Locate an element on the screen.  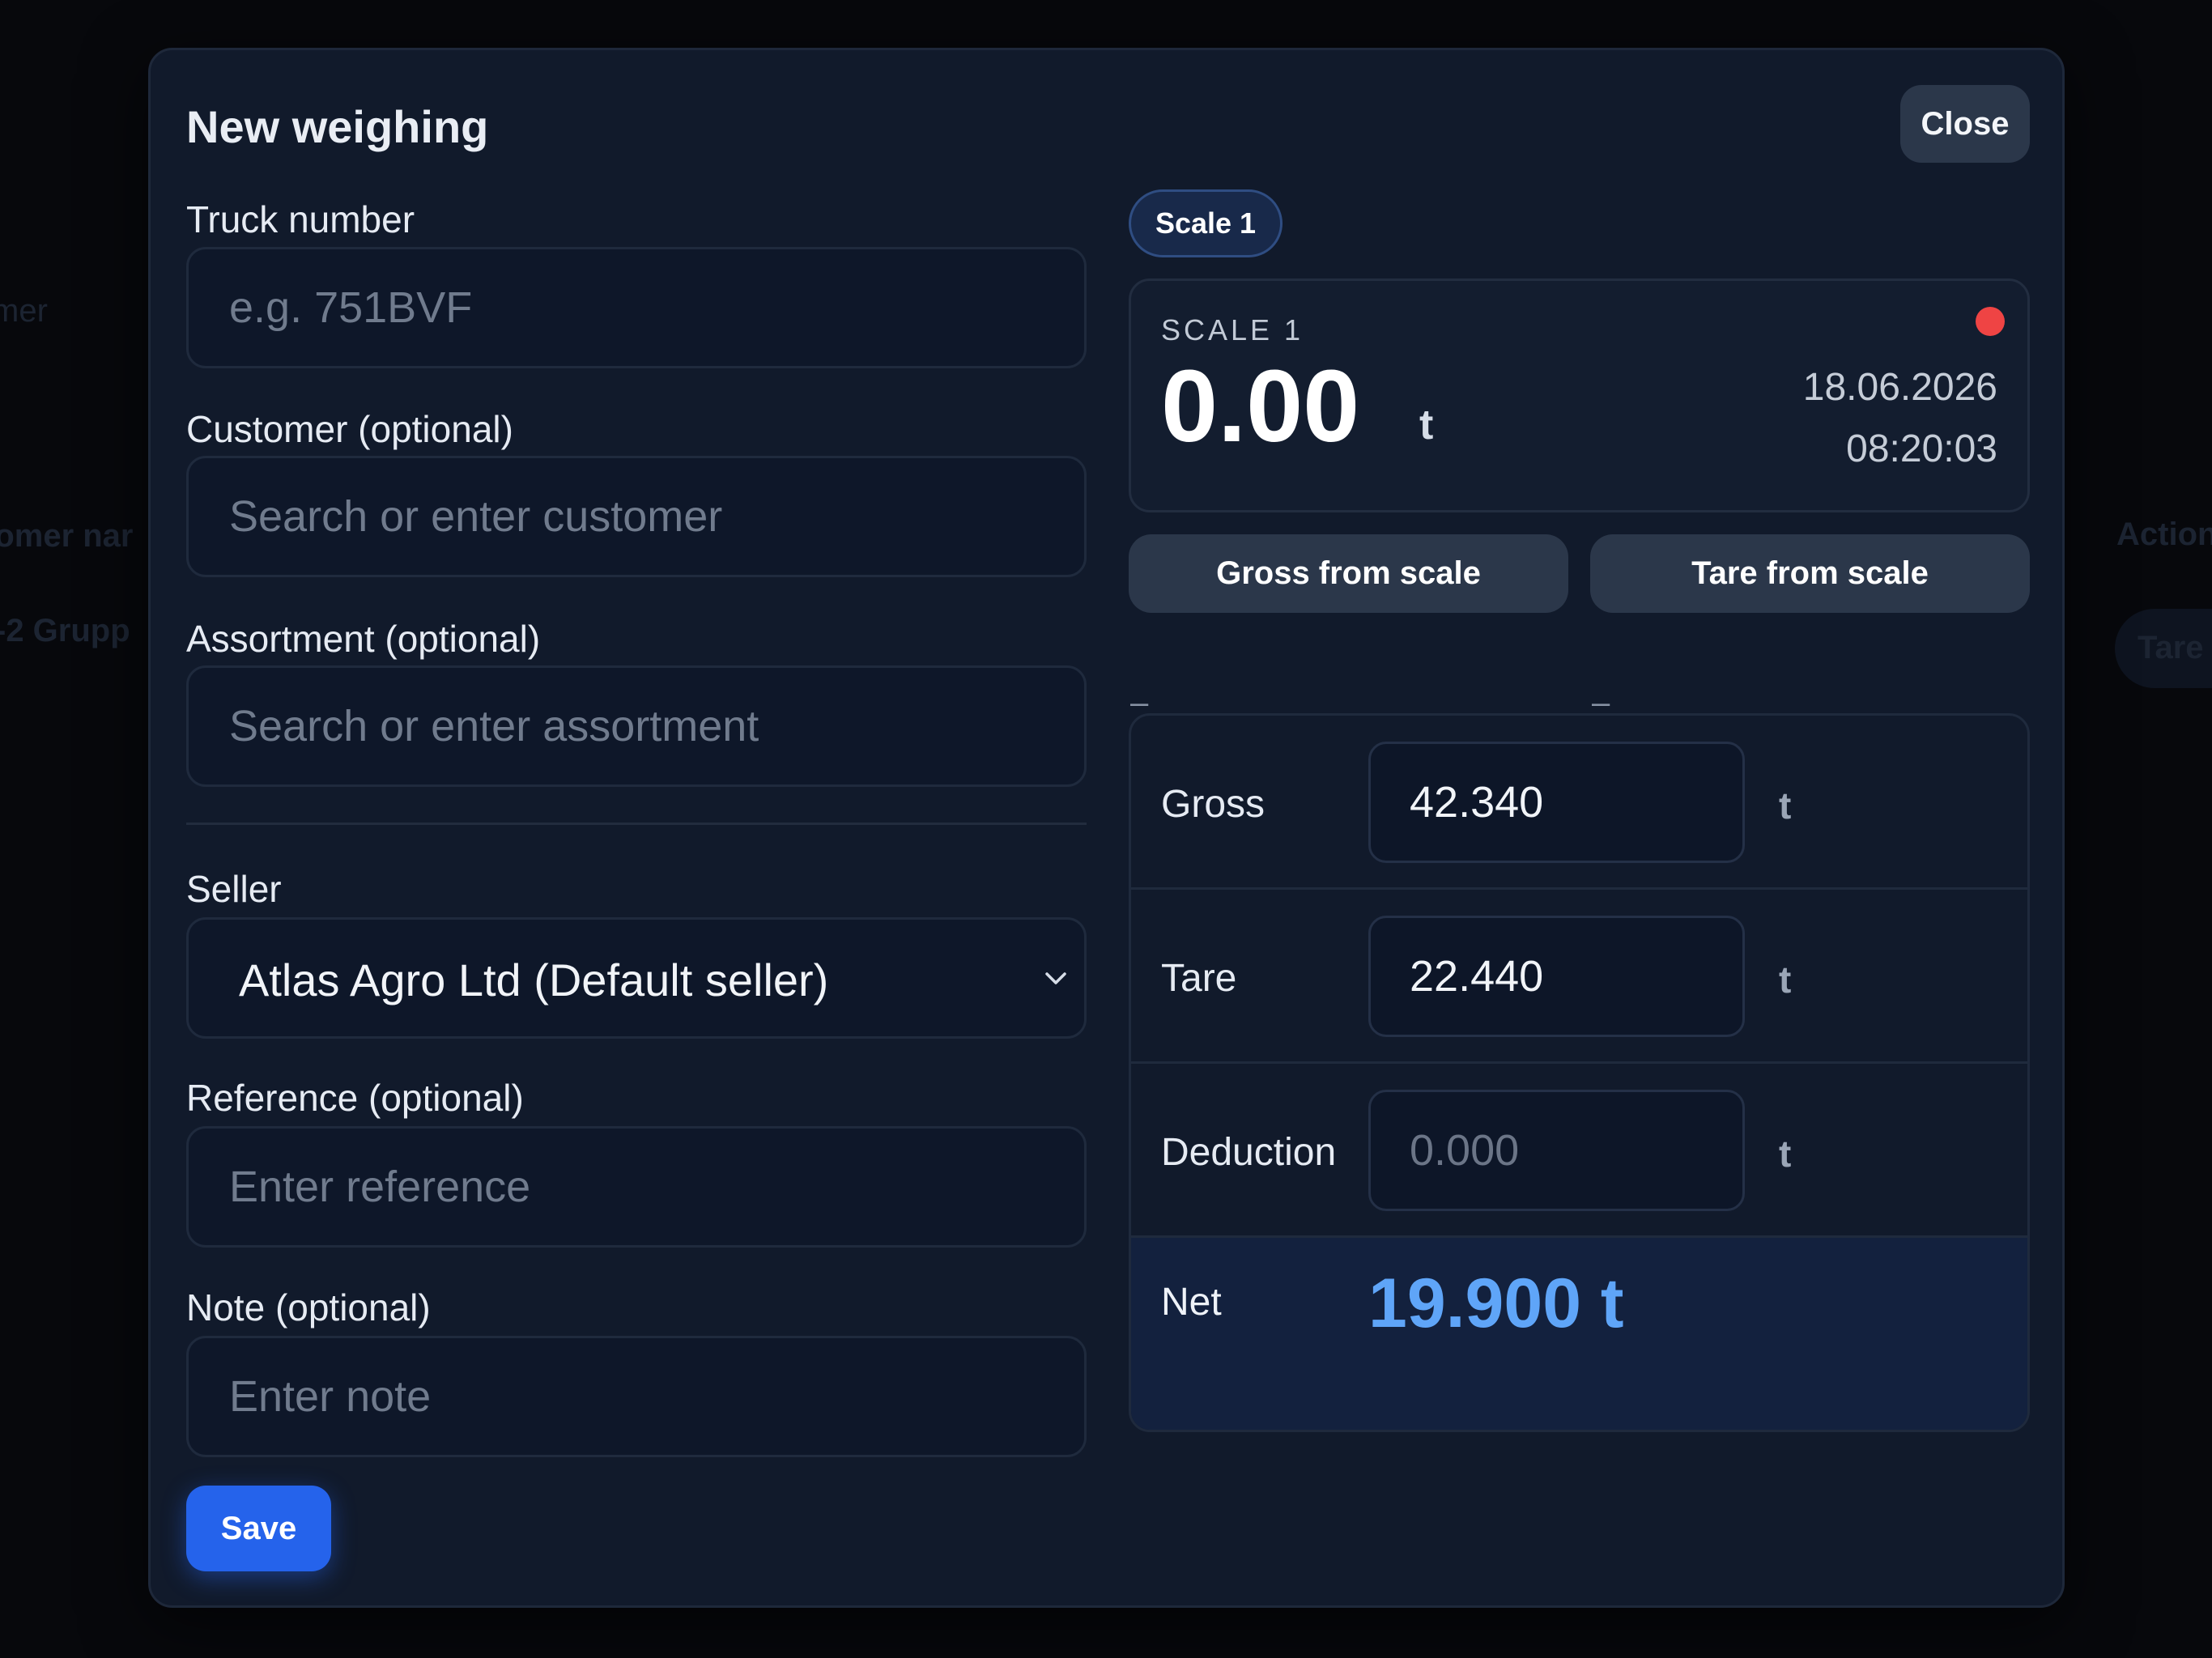
gross-row: Gross t is located at coordinates (1579, 803).